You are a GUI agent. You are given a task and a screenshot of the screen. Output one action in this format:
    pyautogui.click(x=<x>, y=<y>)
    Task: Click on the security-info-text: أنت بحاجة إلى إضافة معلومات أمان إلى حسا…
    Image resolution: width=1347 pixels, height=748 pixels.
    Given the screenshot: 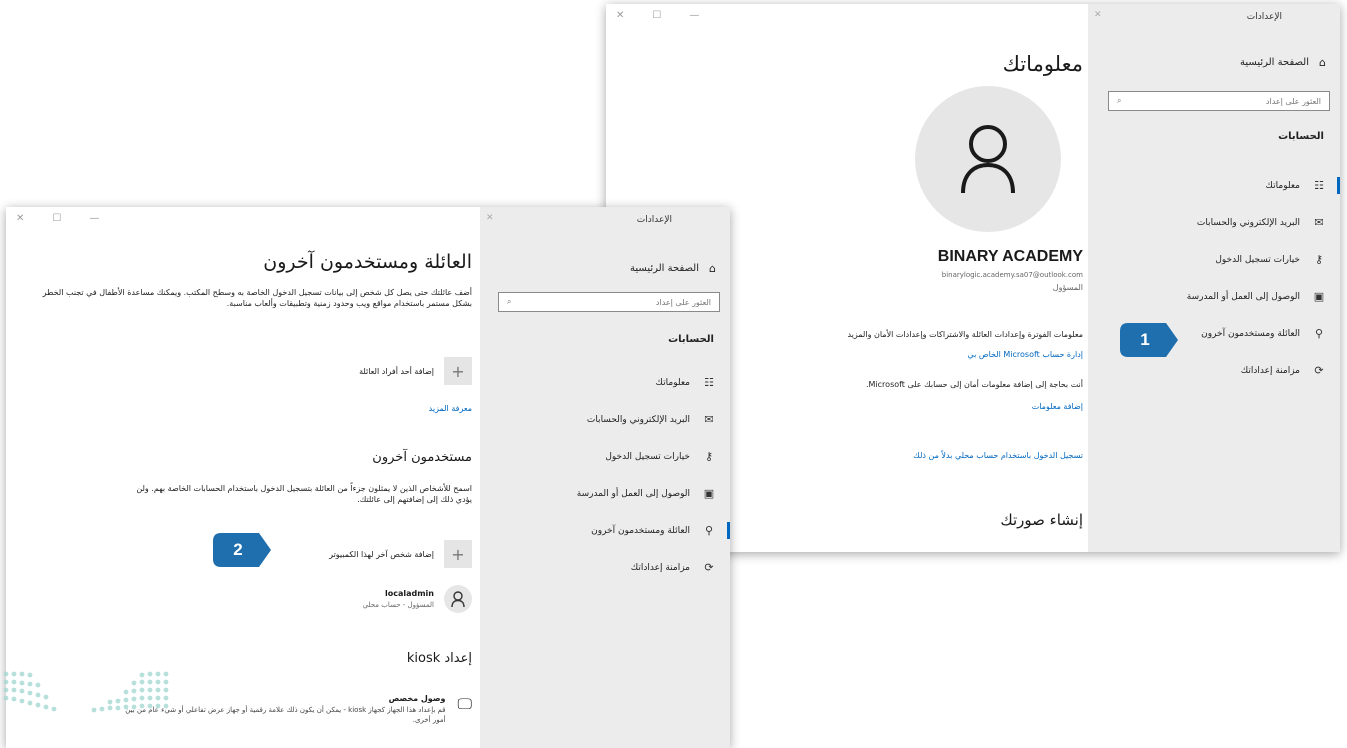 What is the action you would take?
    pyautogui.click(x=974, y=384)
    